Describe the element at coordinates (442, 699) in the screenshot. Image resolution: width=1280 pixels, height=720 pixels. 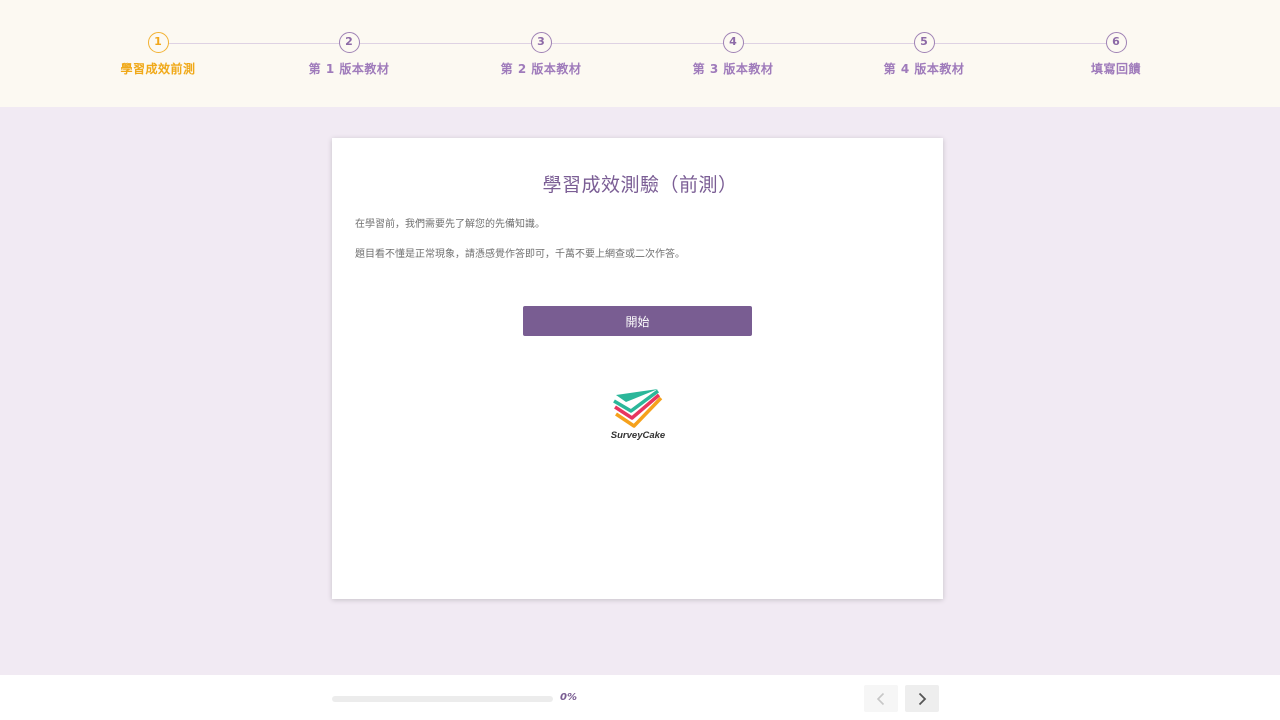
I see `progress-bar` at that location.